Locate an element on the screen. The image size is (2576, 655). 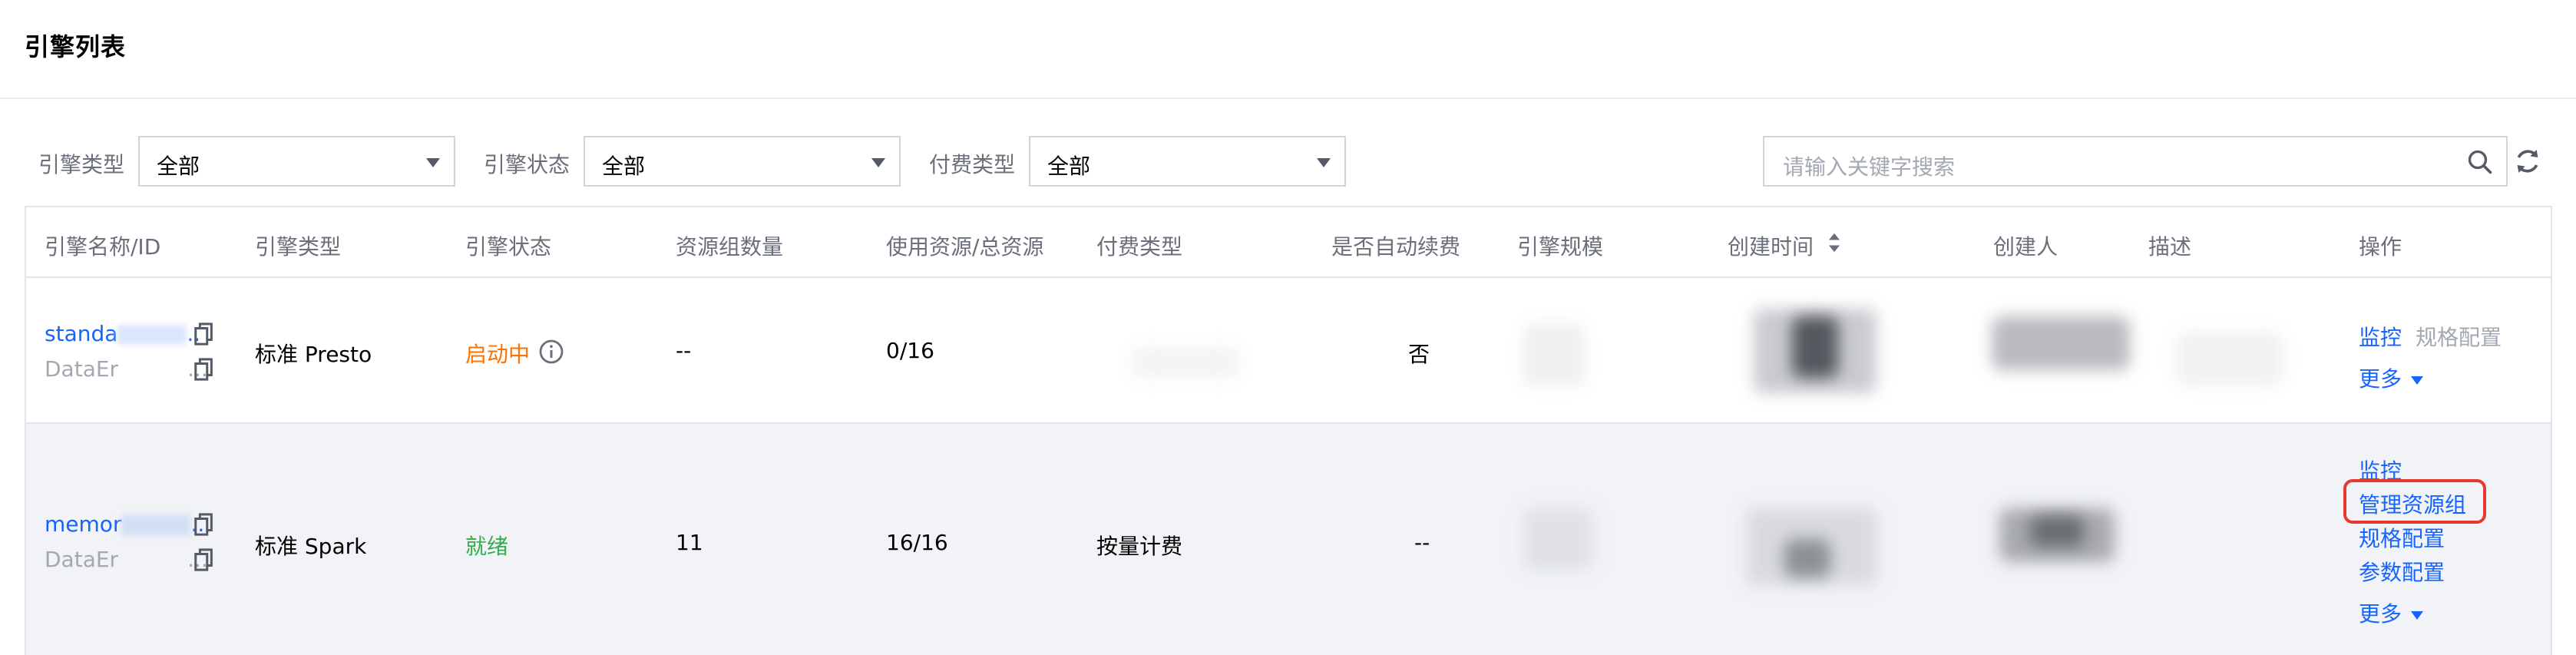
col-used-total: 使用资源/总资源 is located at coordinates (965, 247).